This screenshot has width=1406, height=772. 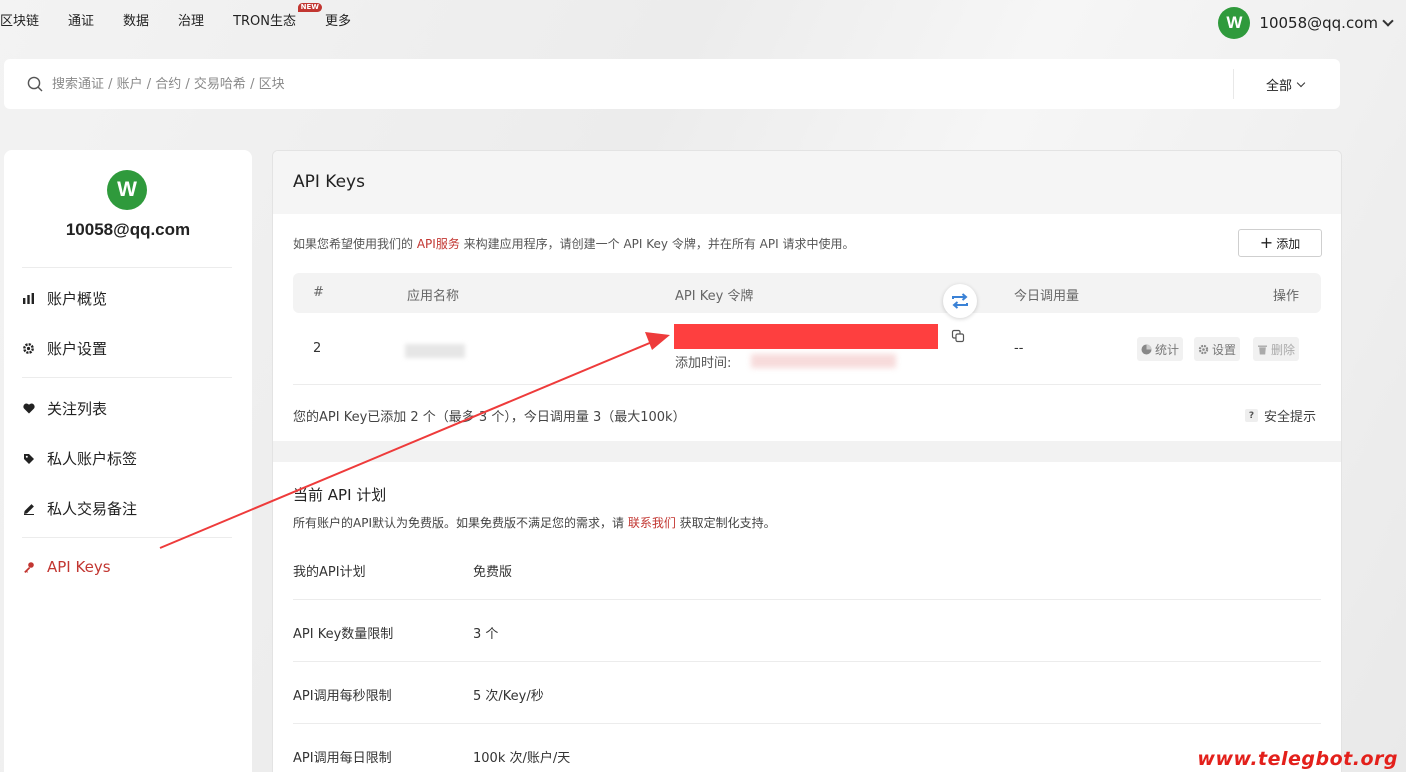 I want to click on section-divider, so click(x=807, y=451).